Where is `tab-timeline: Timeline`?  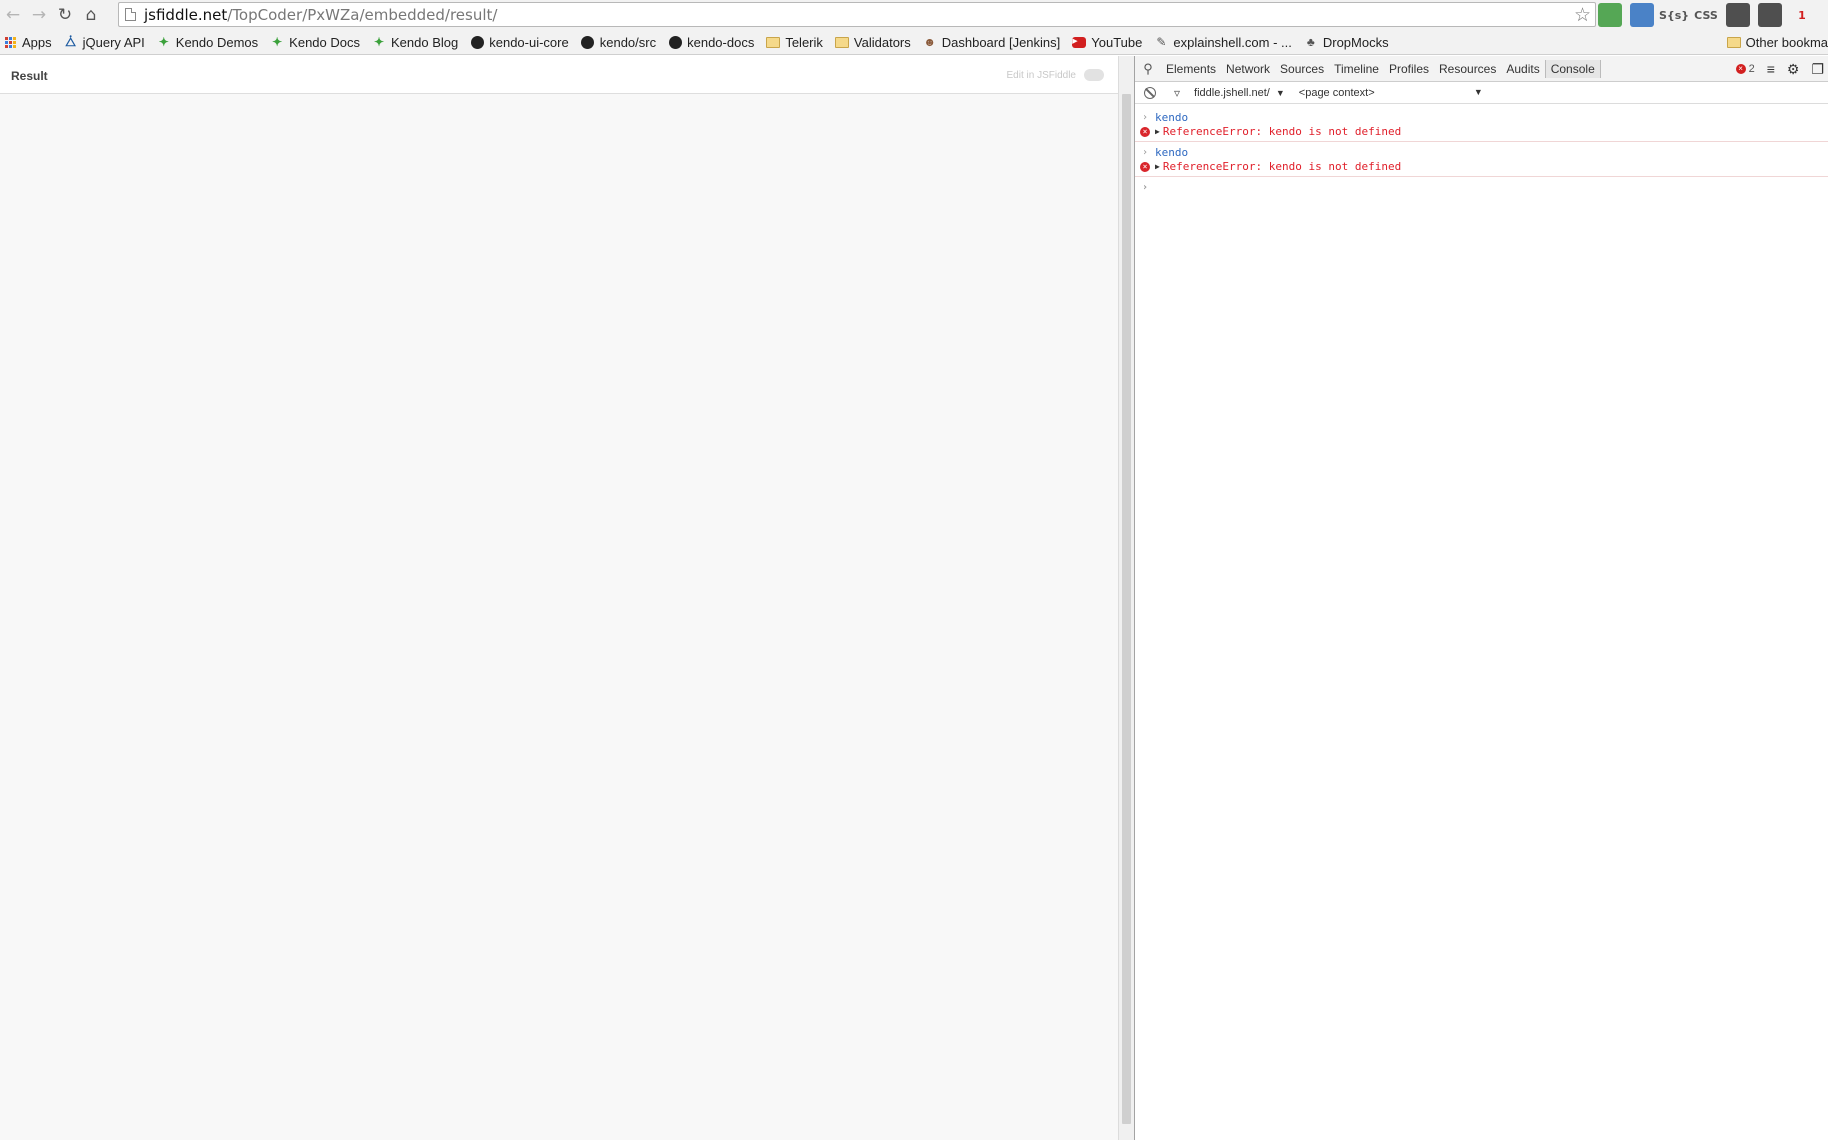 tab-timeline: Timeline is located at coordinates (1356, 69).